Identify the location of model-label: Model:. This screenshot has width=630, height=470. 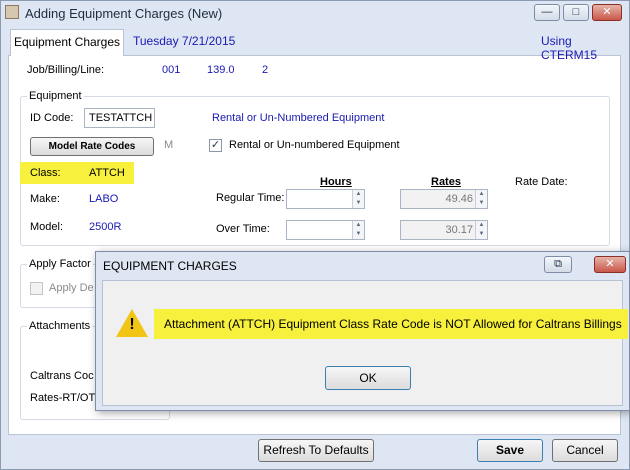
(47, 227).